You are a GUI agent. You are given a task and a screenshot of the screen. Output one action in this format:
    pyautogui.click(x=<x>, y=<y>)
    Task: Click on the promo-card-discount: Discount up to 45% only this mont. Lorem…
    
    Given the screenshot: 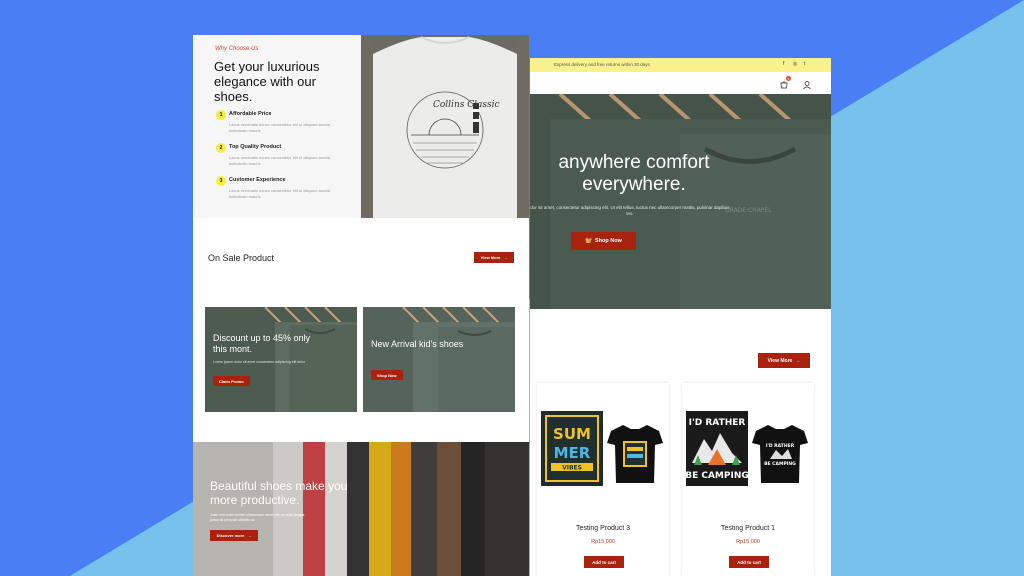 What is the action you would take?
    pyautogui.click(x=281, y=359)
    